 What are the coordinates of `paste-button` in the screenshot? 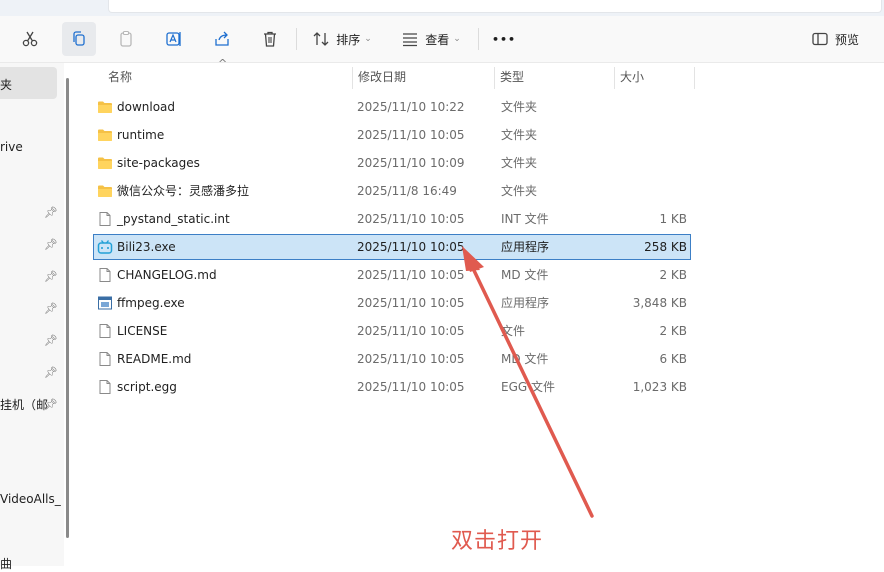 It's located at (126, 39).